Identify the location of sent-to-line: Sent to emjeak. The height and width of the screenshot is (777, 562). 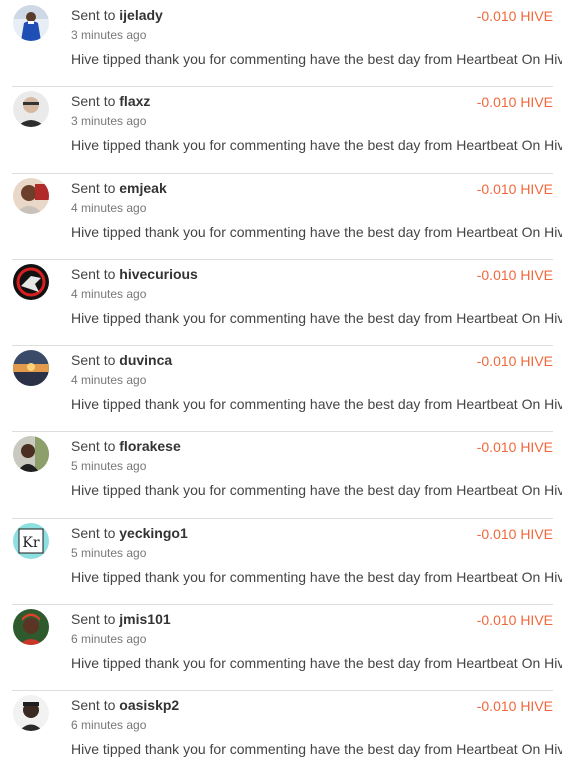
(119, 188).